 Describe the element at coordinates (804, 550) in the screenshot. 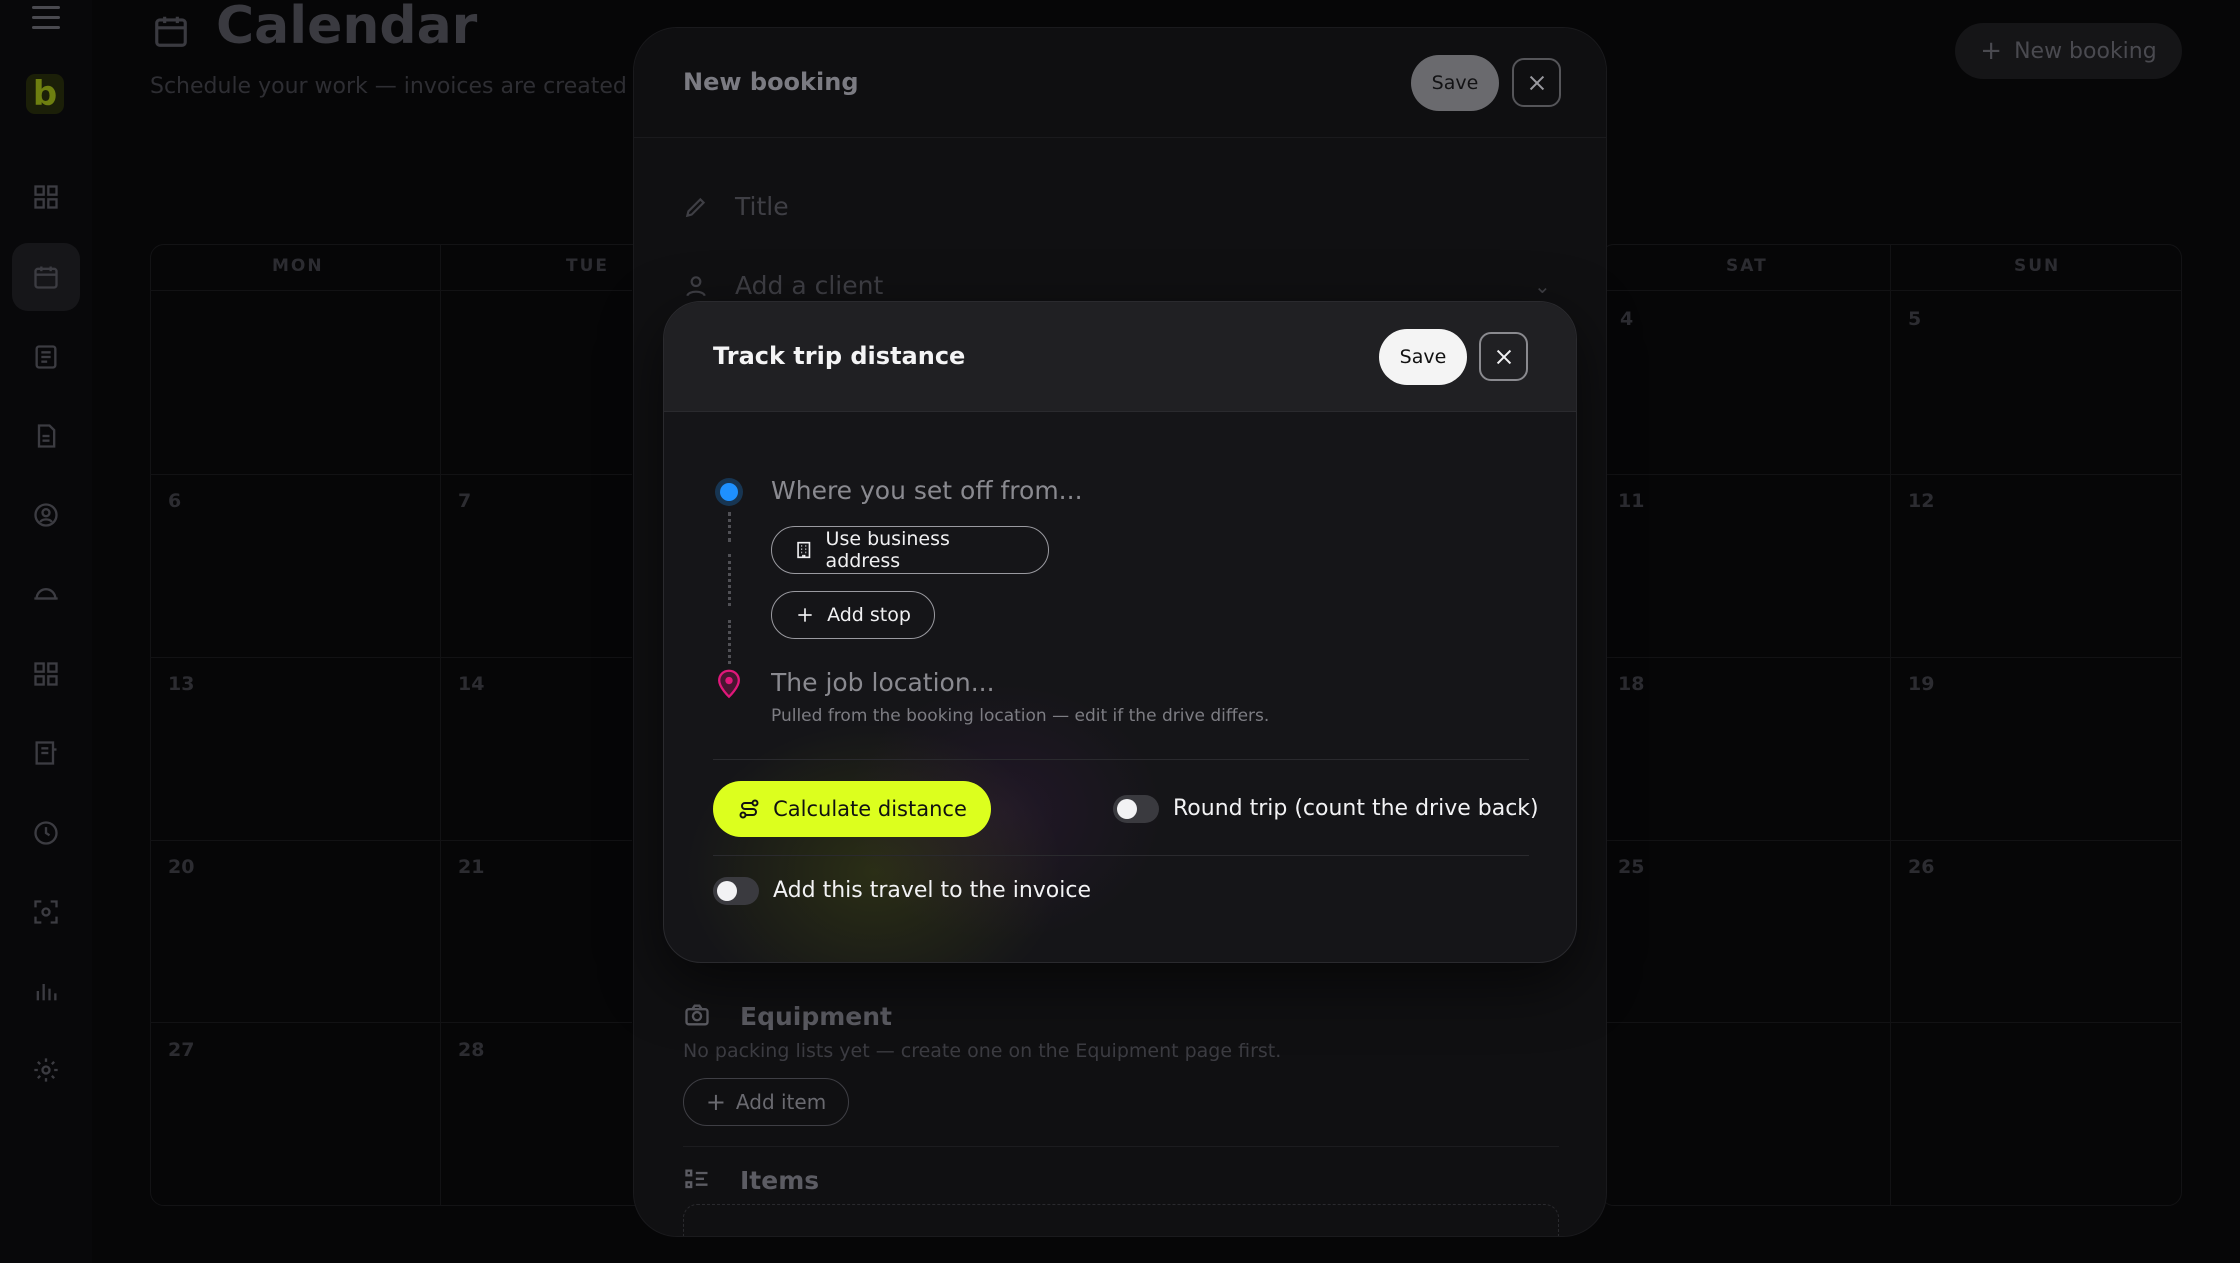

I see `building-icon` at that location.